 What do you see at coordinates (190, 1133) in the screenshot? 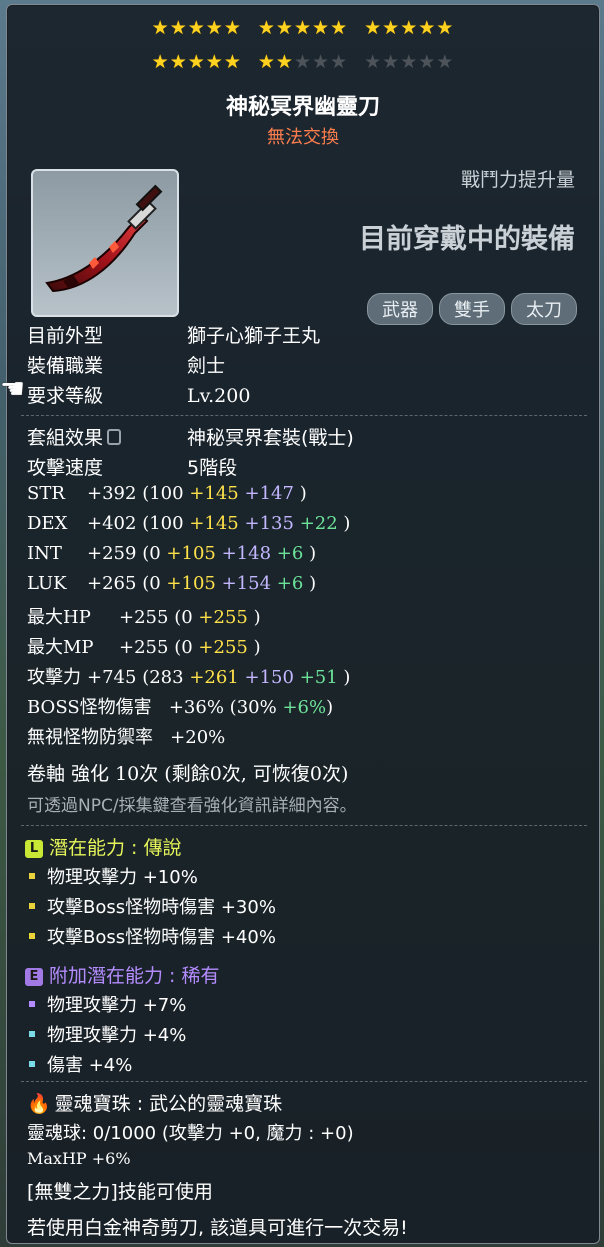
I see `soul-orb: 靈魂球: 0/1000 (攻擊力 +0, 魔力 : +0)` at bounding box center [190, 1133].